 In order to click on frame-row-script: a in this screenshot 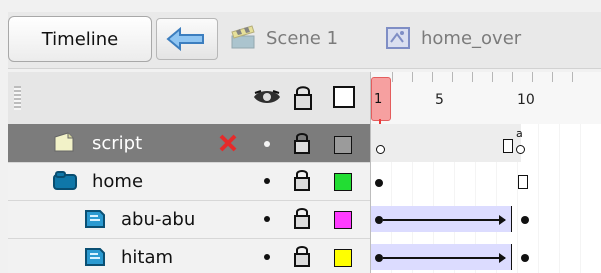, I will do `click(486, 143)`.